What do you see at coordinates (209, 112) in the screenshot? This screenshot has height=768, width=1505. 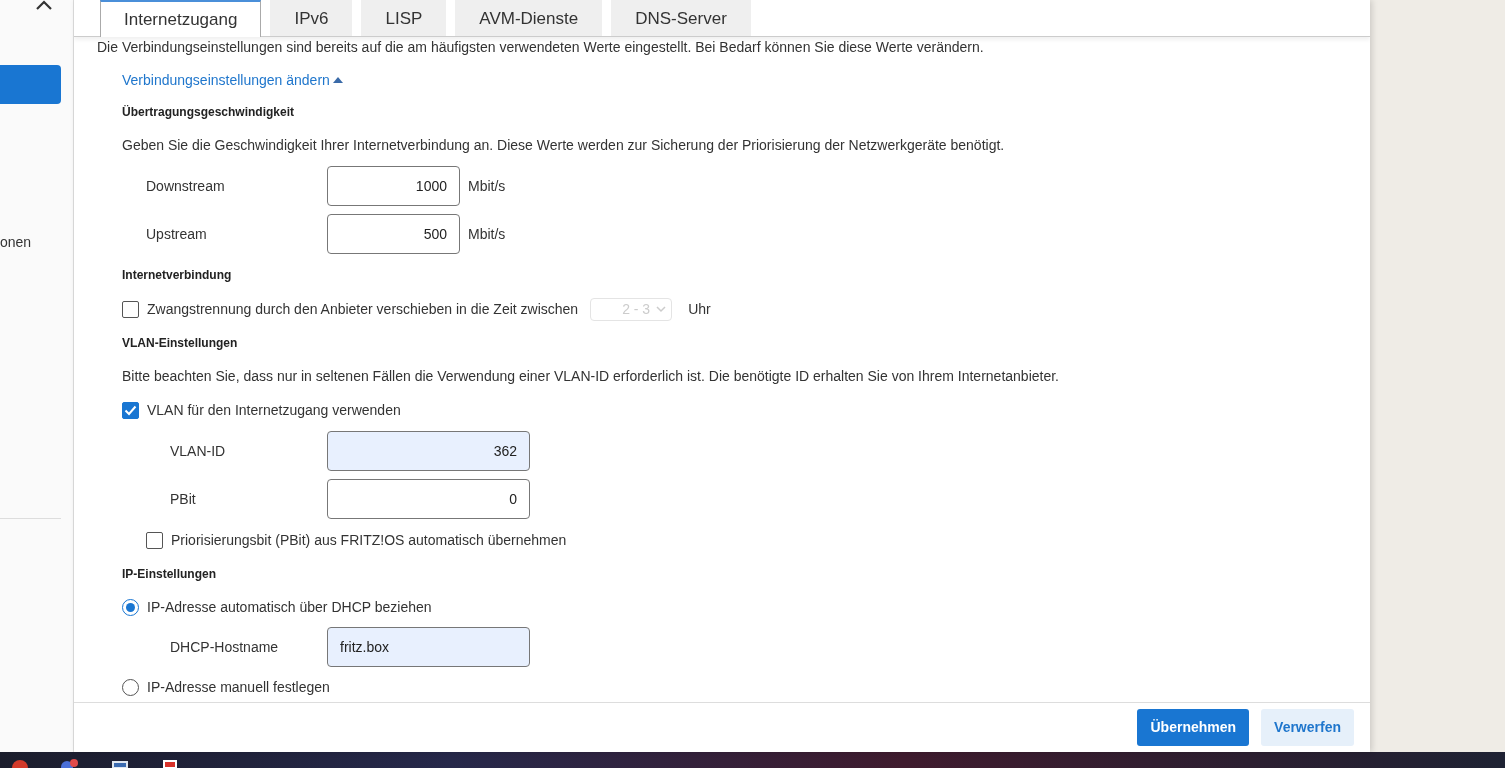 I see `section-heading: Übertragungsgeschwindigkeit` at bounding box center [209, 112].